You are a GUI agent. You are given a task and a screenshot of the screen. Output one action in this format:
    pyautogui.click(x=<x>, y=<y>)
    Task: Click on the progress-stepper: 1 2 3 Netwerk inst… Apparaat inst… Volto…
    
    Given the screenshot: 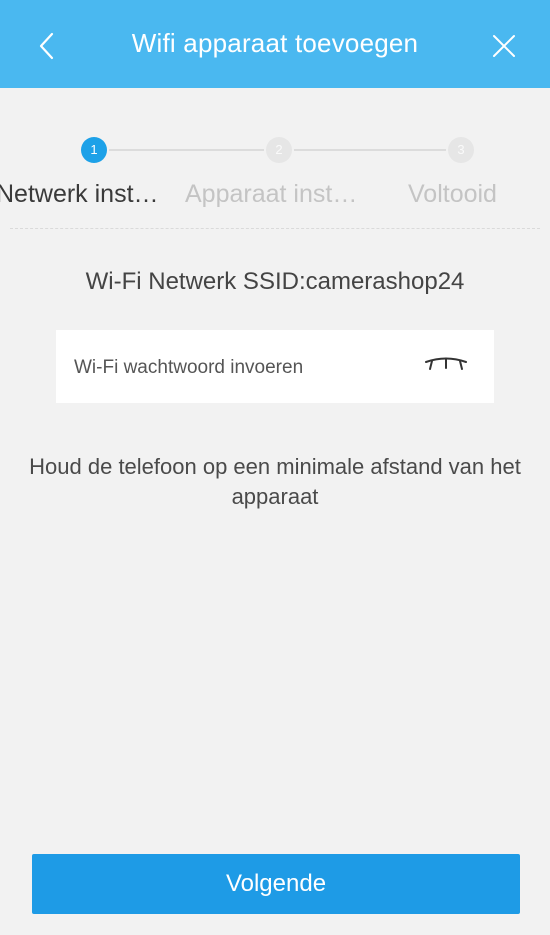 What is the action you would take?
    pyautogui.click(x=275, y=175)
    